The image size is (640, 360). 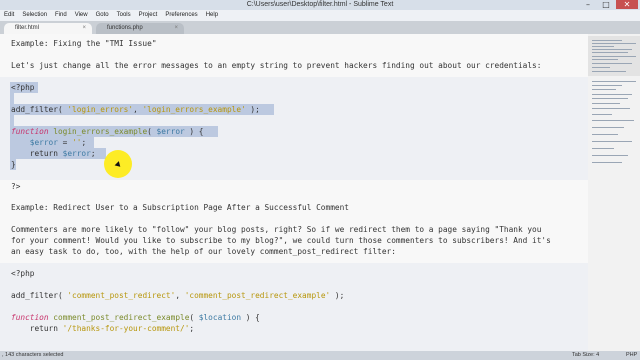 What do you see at coordinates (614, 192) in the screenshot?
I see `minimap` at bounding box center [614, 192].